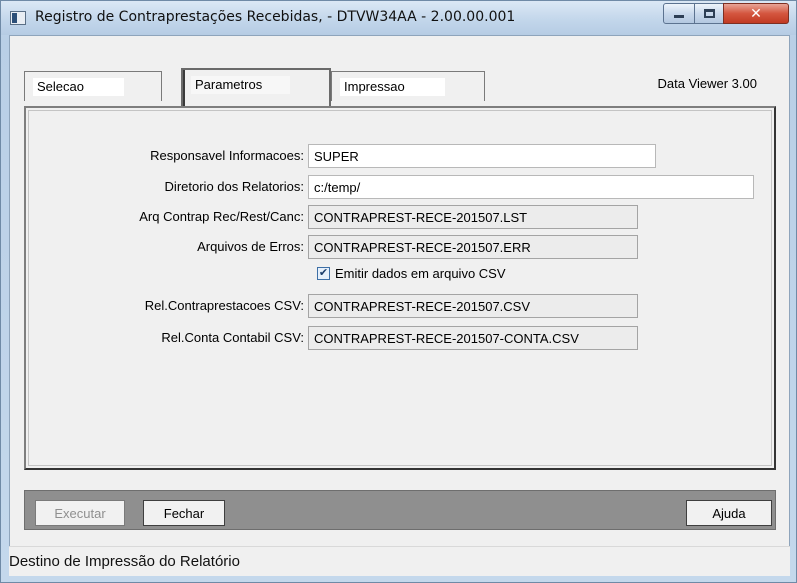 This screenshot has width=797, height=583. I want to click on arq-erros-label: Arquivos de Erros:, so click(250, 246).